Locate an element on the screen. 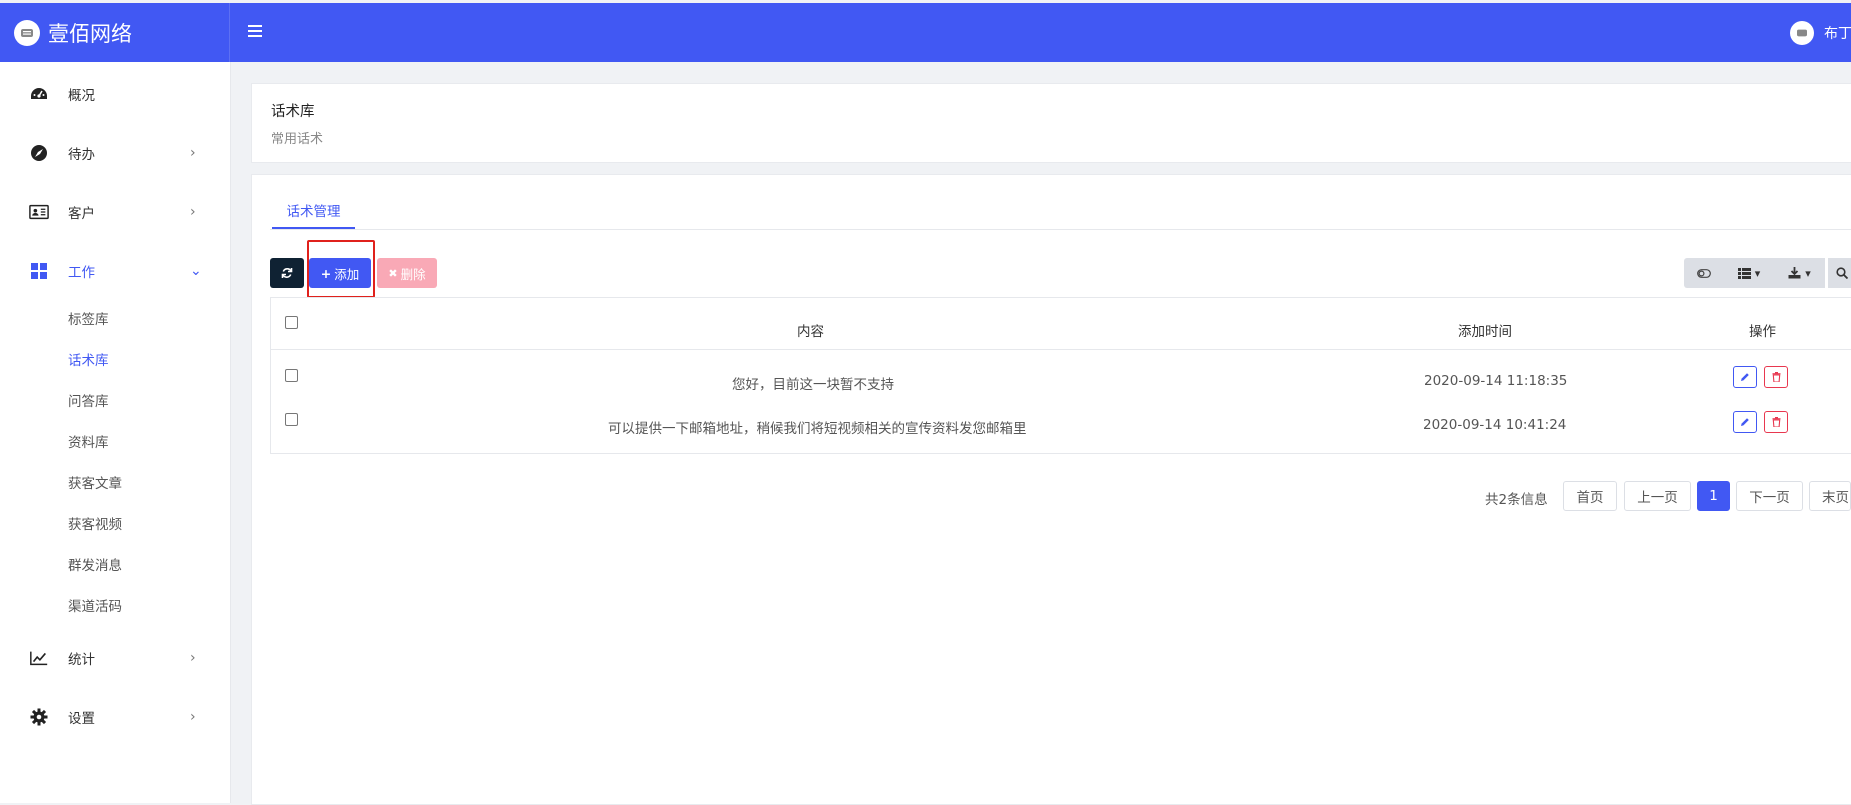 The width and height of the screenshot is (1851, 805). pagination-prev: 上一页 is located at coordinates (1657, 496).